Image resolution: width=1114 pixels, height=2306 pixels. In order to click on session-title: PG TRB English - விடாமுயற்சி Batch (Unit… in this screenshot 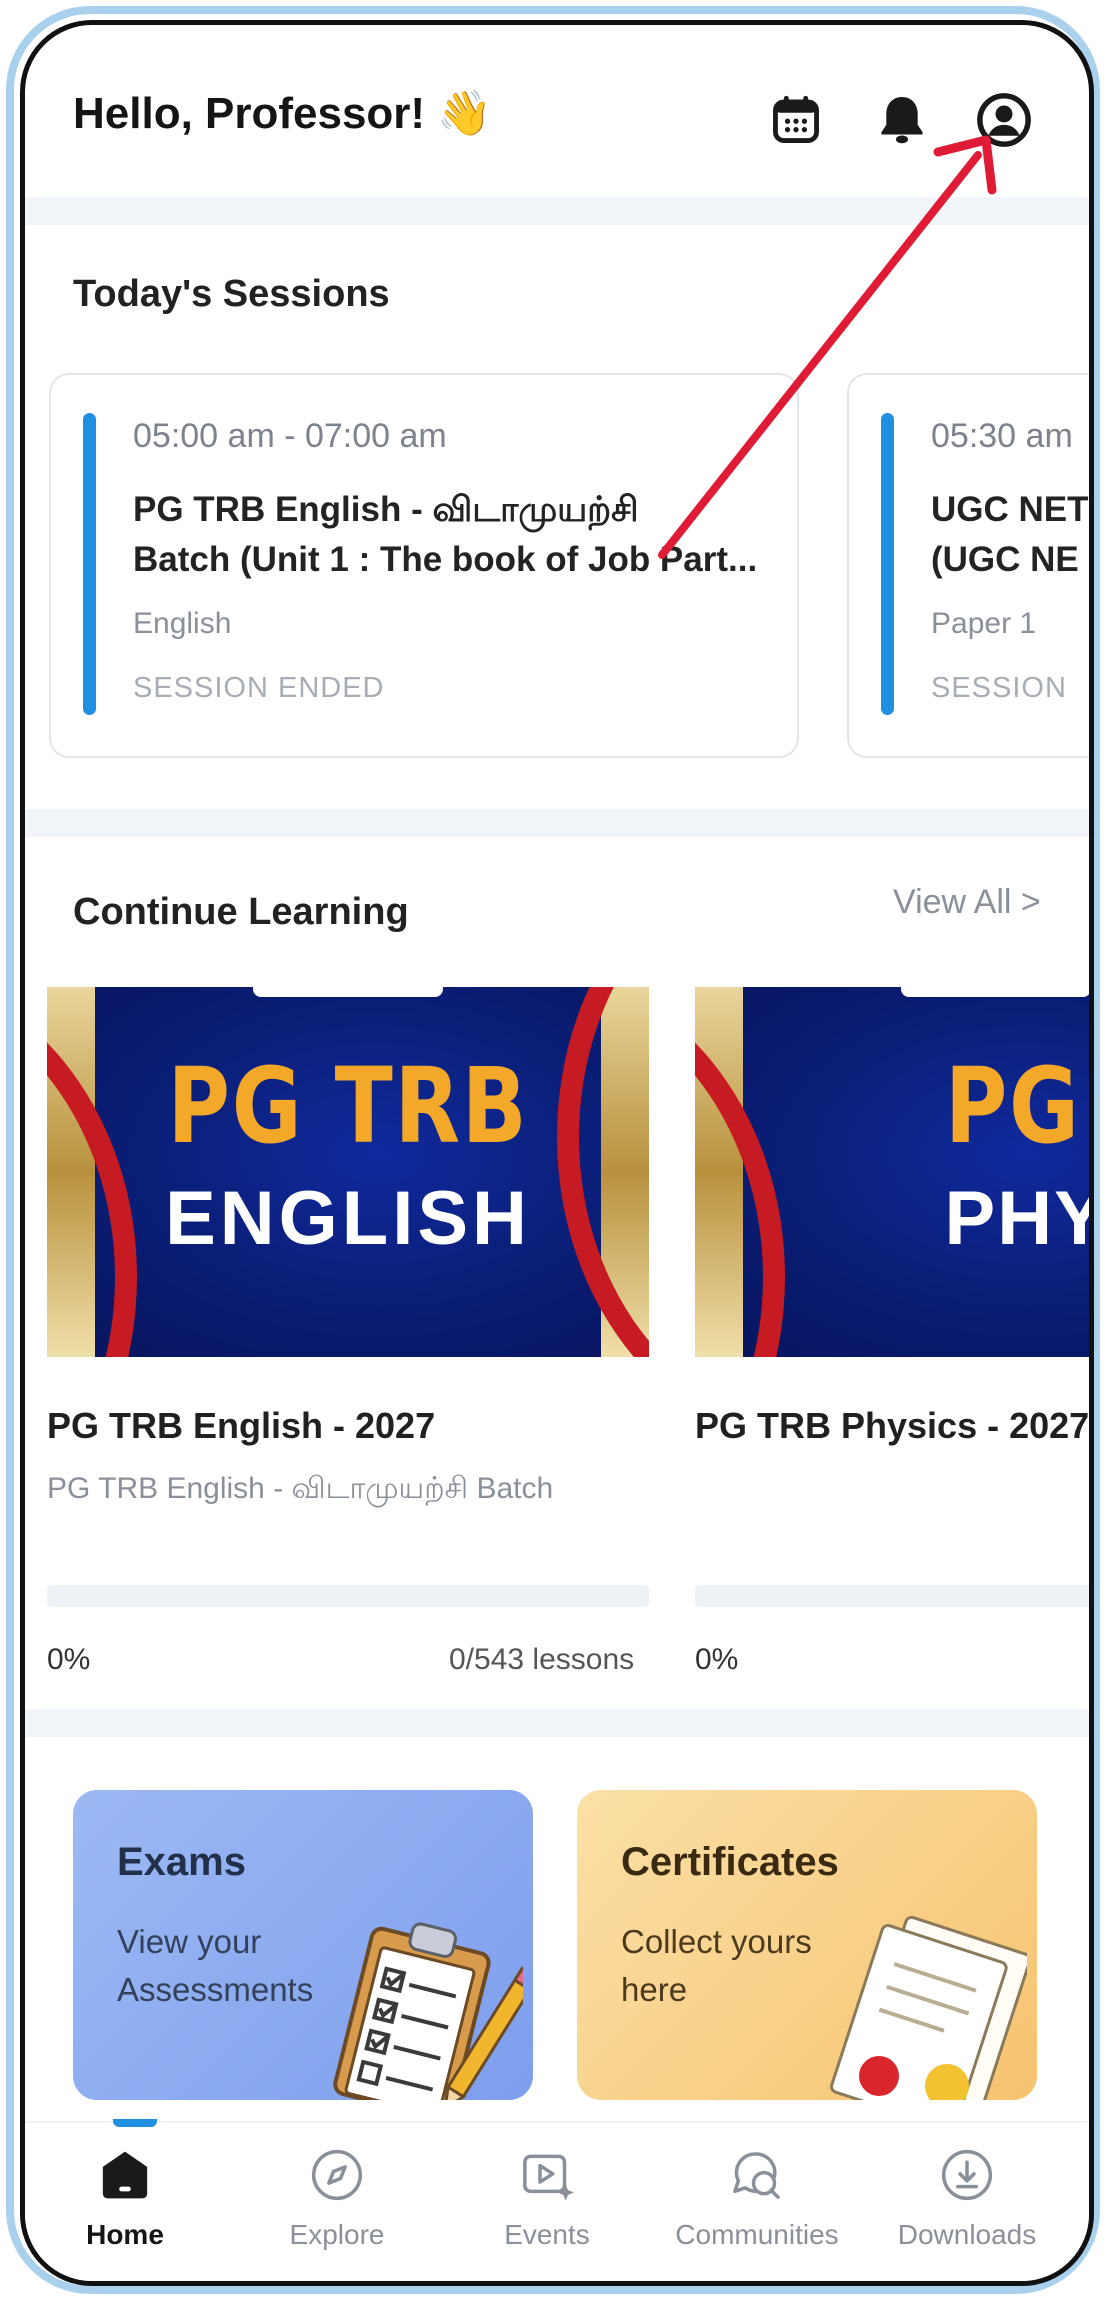, I will do `click(458, 535)`.